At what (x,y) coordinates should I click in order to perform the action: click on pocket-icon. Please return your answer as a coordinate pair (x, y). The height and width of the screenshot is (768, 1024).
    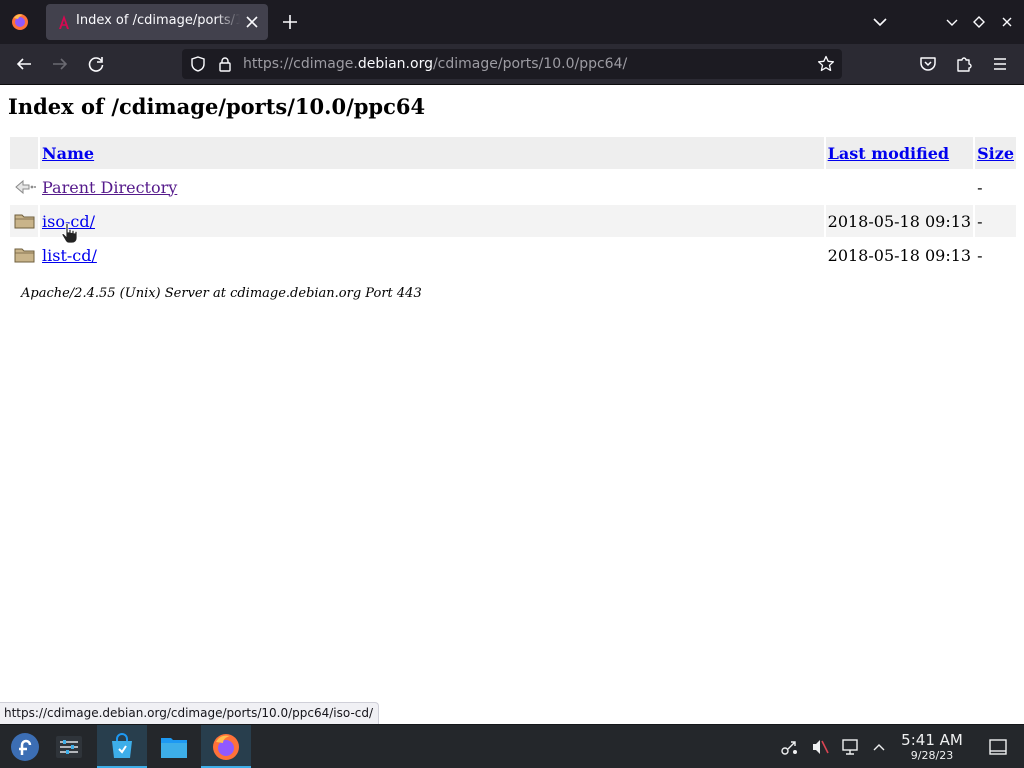
    Looking at the image, I should click on (928, 64).